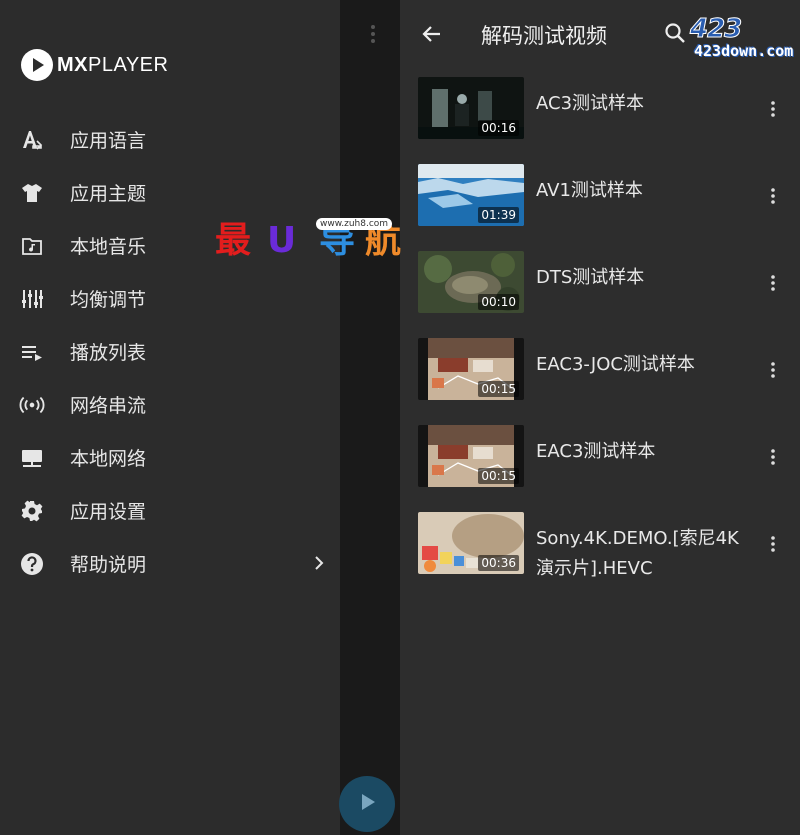 This screenshot has width=800, height=835. I want to click on tshirt-icon, so click(32, 193).